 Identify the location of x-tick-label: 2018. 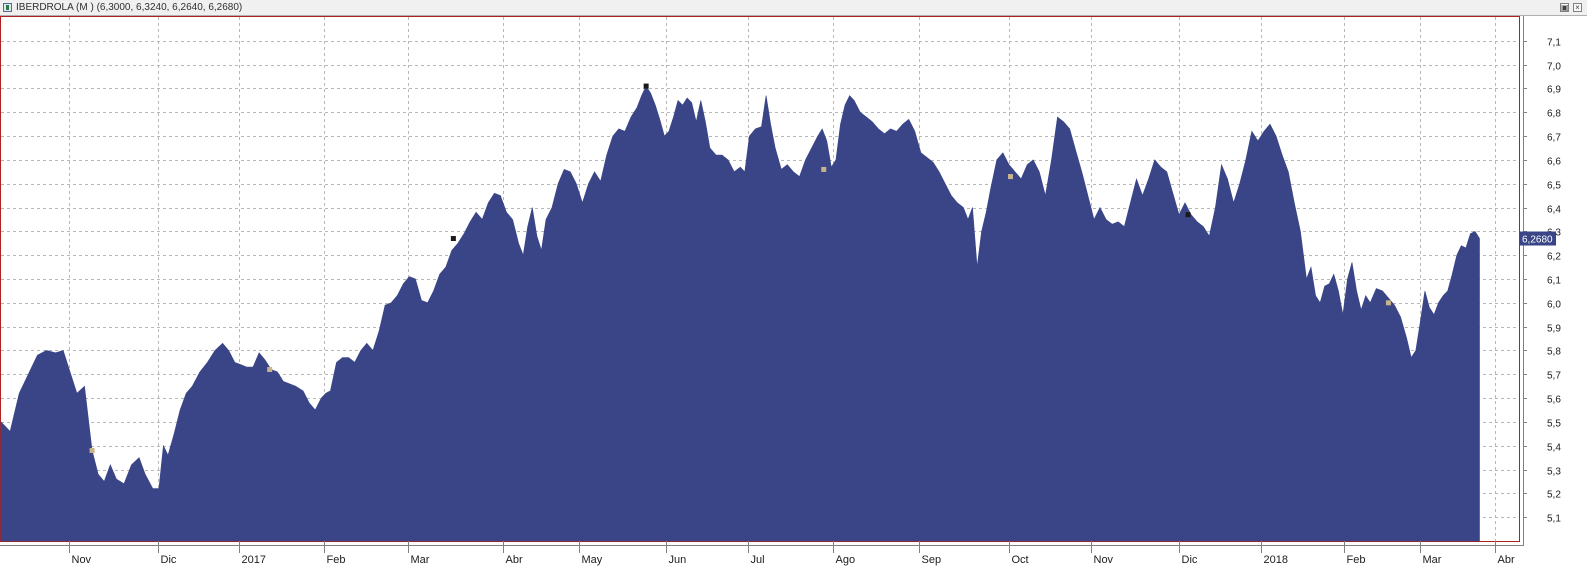
(1276, 560).